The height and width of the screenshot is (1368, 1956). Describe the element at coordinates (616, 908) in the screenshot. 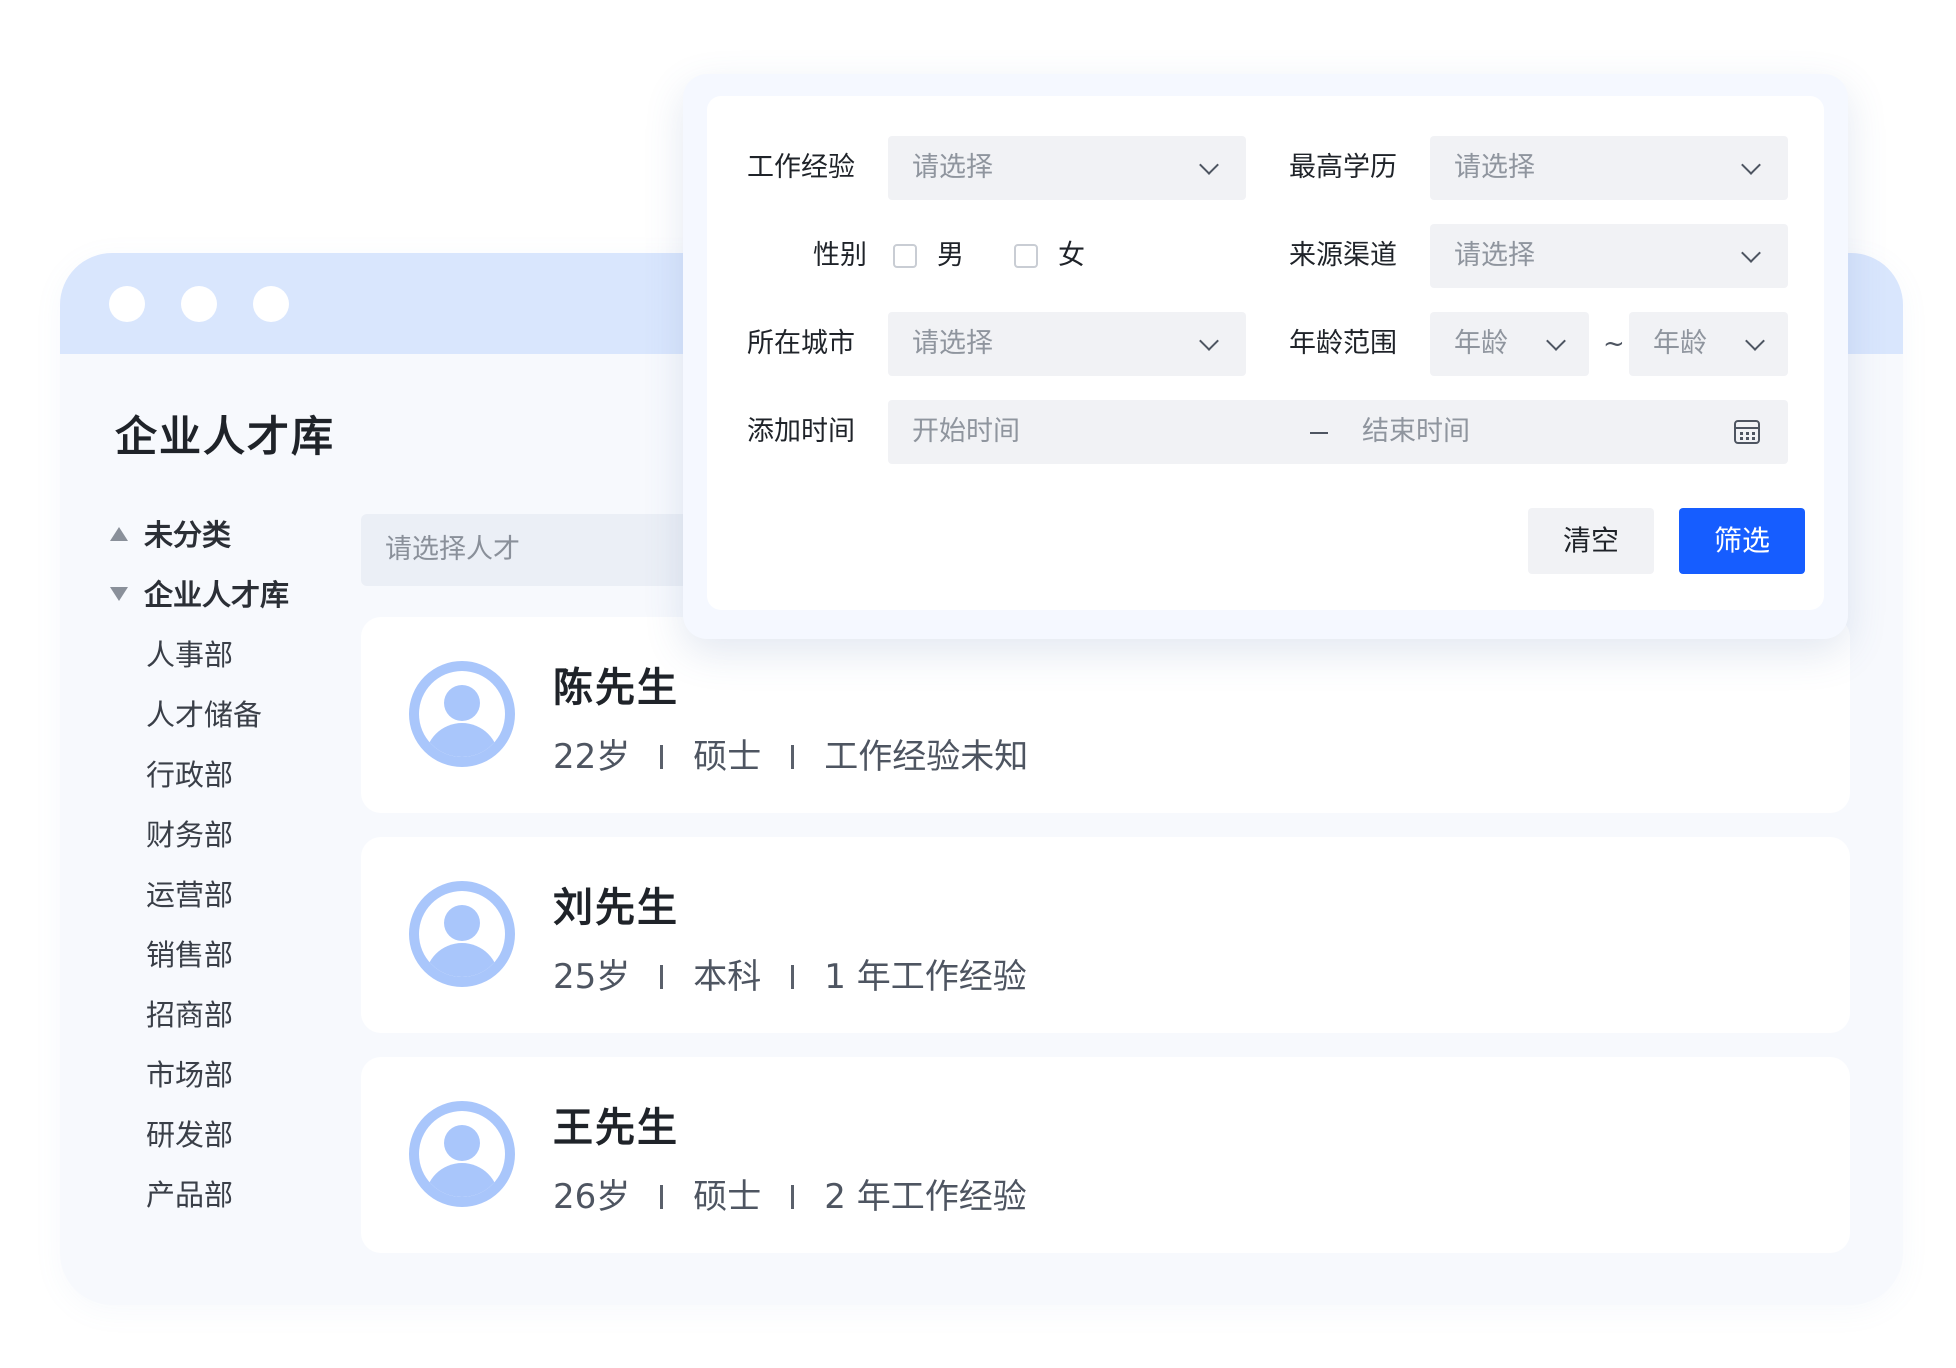

I see `candidate-name: 刘先生` at that location.